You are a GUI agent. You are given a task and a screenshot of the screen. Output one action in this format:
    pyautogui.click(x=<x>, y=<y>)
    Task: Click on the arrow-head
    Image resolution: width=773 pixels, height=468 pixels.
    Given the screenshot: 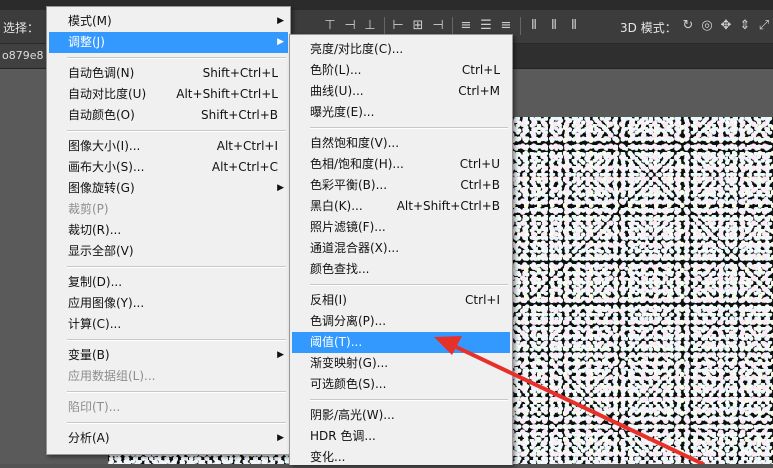 What is the action you would take?
    pyautogui.click(x=448, y=345)
    